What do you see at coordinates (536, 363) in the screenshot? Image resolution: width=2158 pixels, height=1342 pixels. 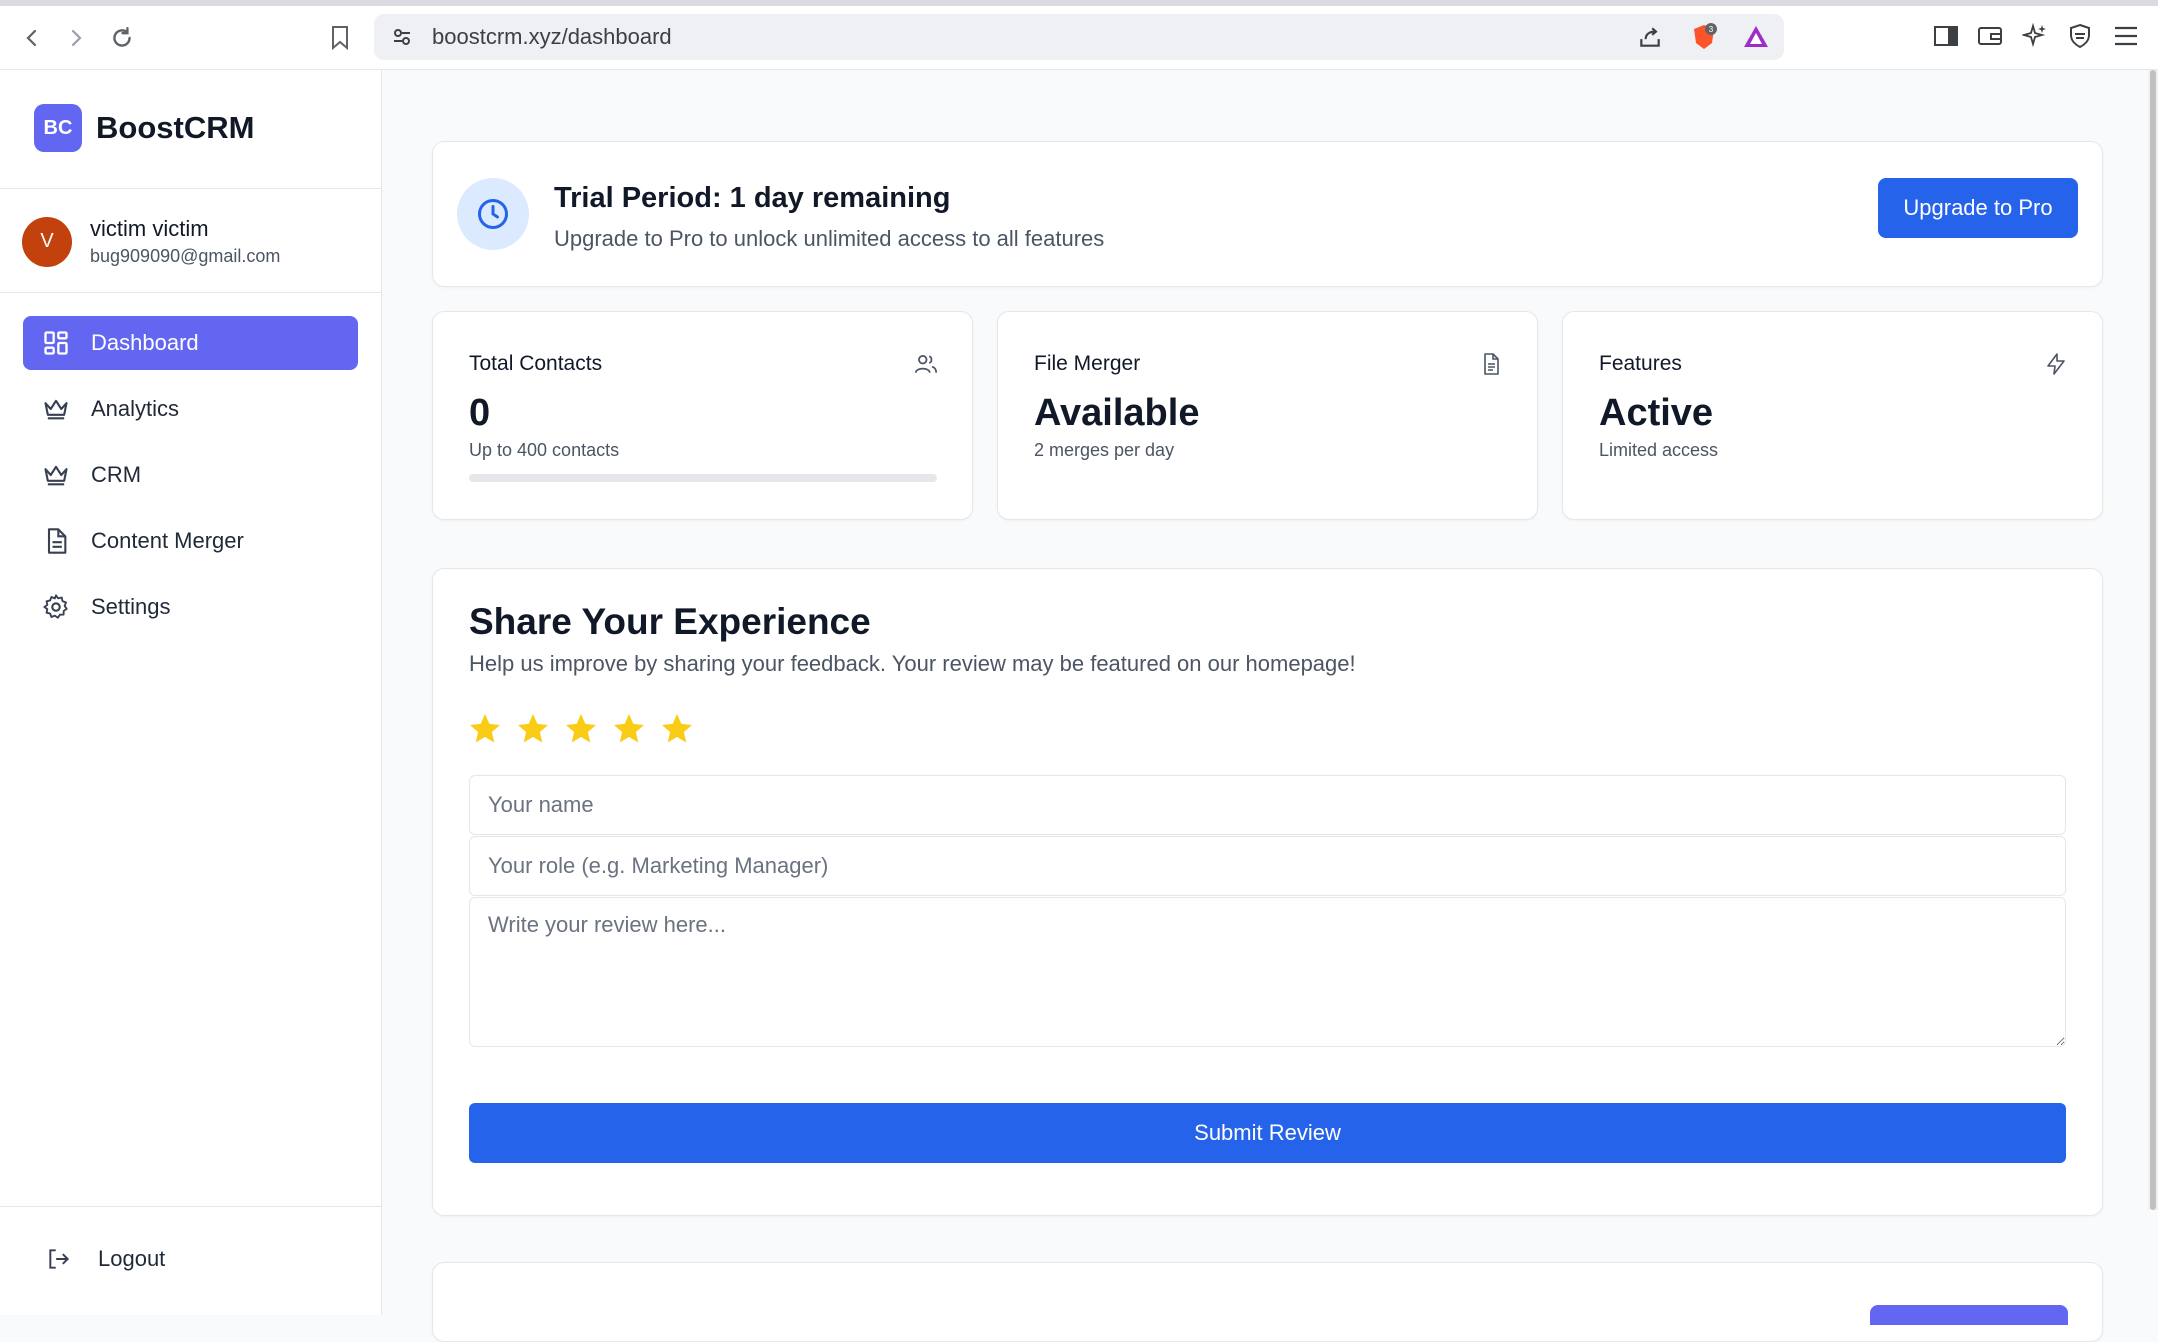 I see `stat-label: Total Contacts` at bounding box center [536, 363].